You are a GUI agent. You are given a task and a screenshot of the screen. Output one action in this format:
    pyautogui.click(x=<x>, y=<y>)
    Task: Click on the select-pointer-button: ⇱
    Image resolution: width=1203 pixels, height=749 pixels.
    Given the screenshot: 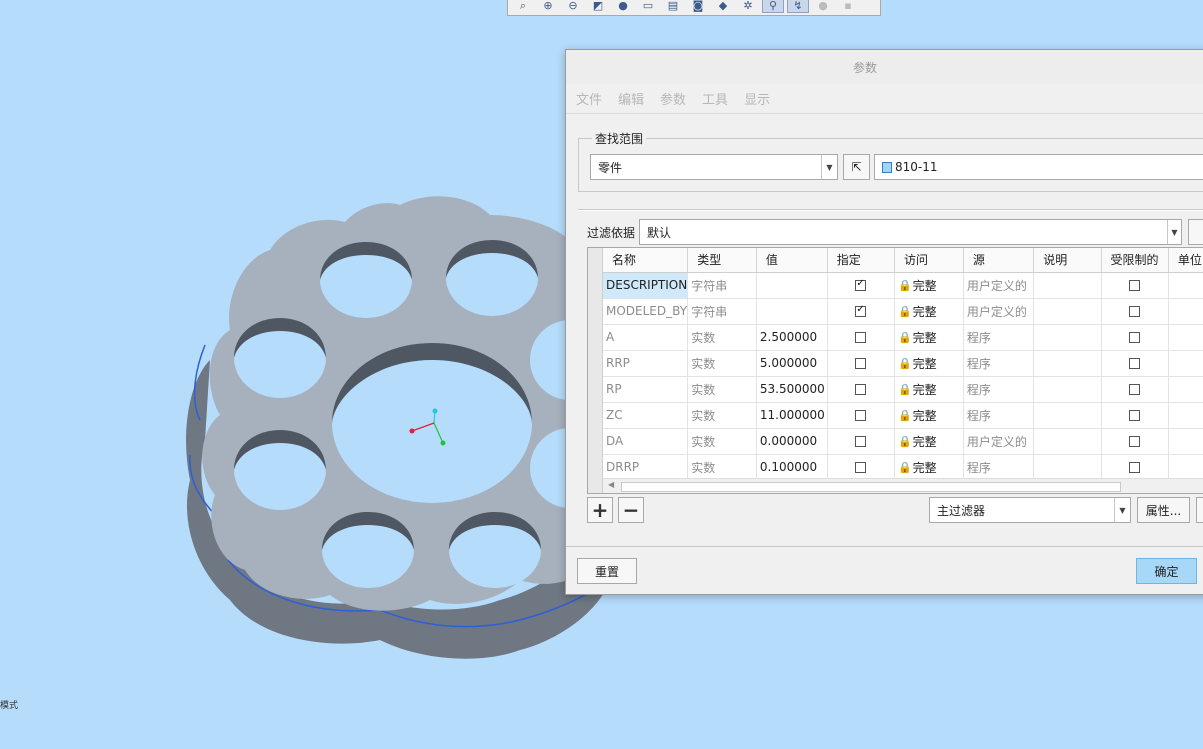 What is the action you would take?
    pyautogui.click(x=856, y=167)
    